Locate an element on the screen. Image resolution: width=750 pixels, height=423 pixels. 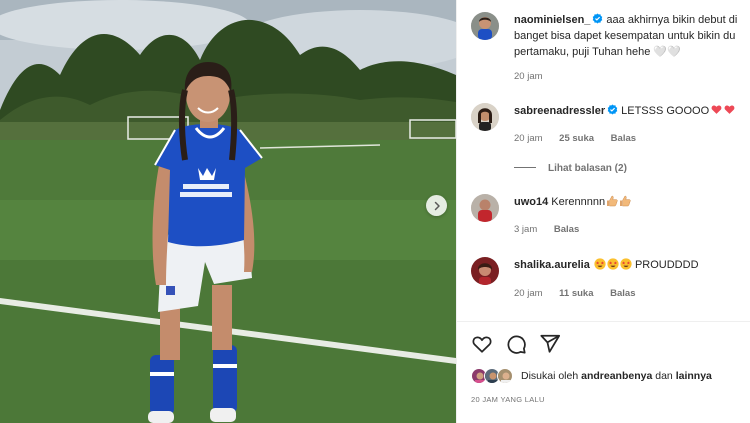
paper-plane-icon is located at coordinates (550, 343).